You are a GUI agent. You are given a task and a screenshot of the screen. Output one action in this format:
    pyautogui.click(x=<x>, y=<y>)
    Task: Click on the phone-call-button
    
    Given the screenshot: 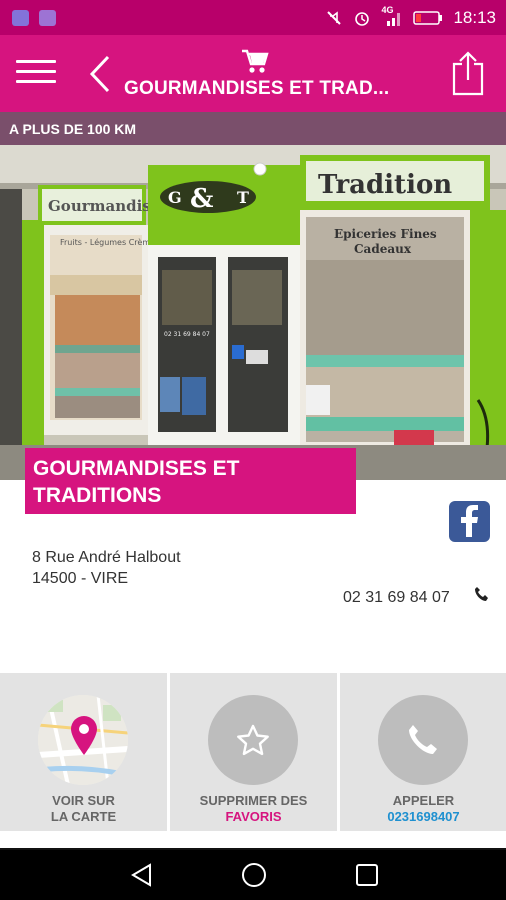 What is the action you would take?
    pyautogui.click(x=482, y=596)
    